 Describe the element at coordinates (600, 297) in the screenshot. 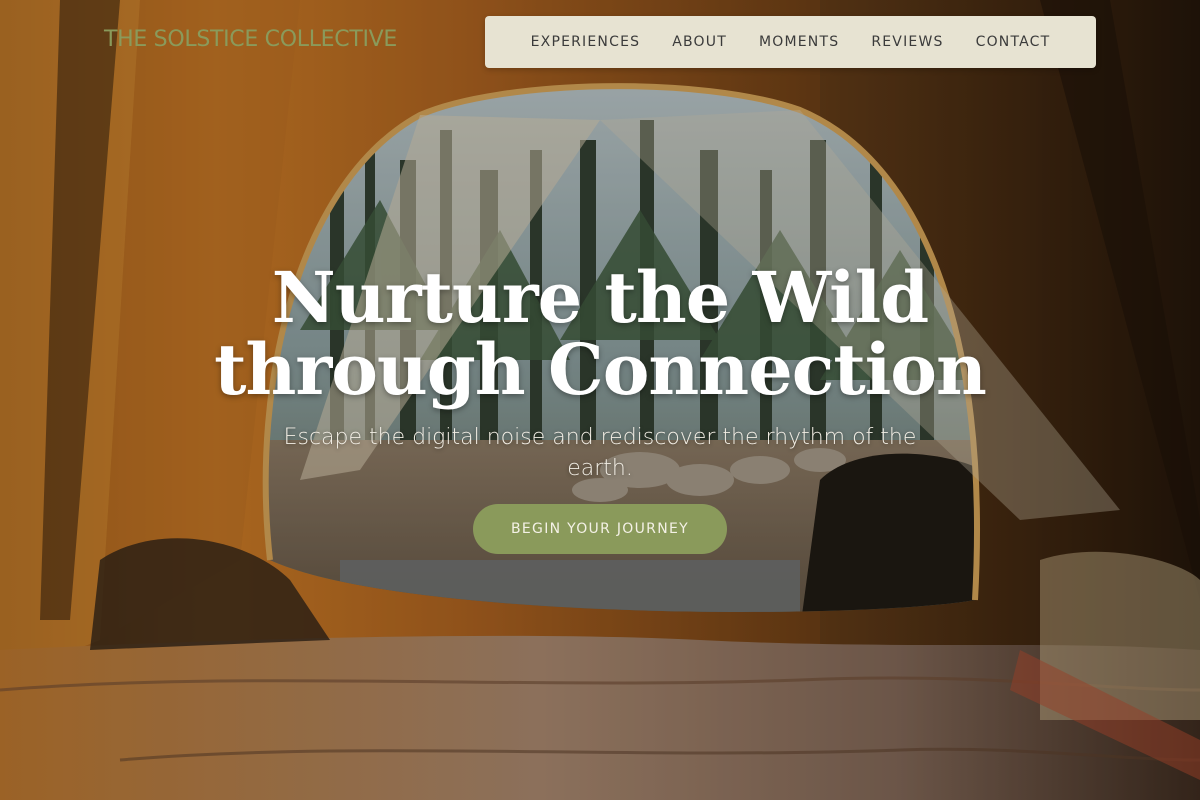

I see `hero-title-line1: Nurture the Wild` at that location.